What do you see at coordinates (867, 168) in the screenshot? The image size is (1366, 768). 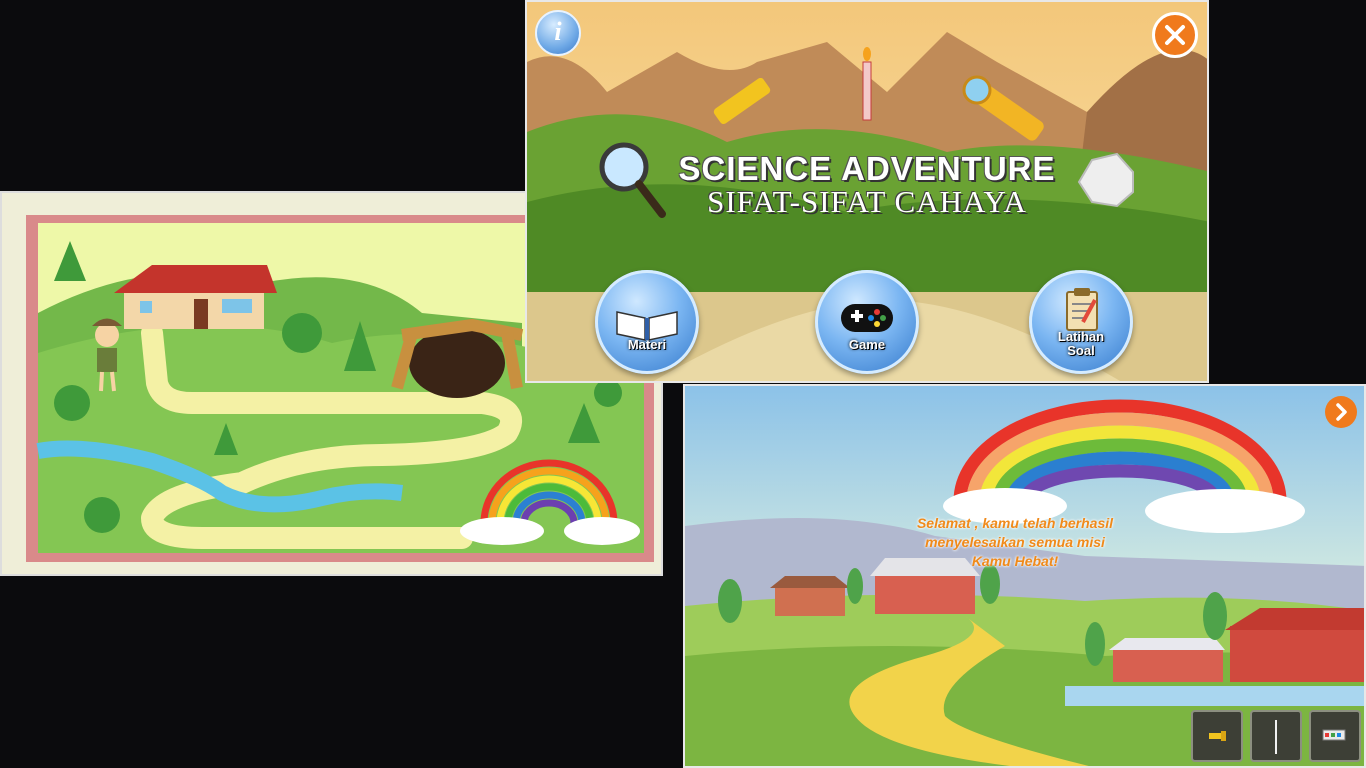 I see `game-title: SCIENCE ADVENTURE` at bounding box center [867, 168].